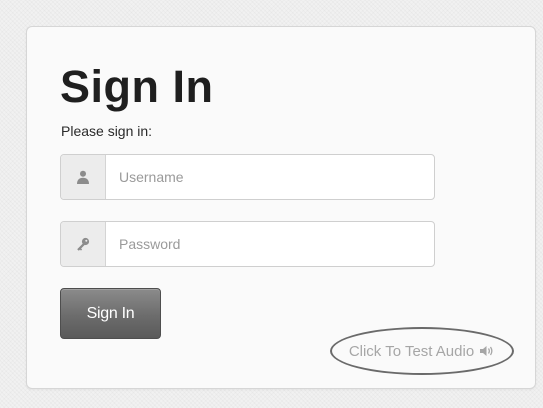  I want to click on test-audio-link: Click To Test Audio, so click(422, 351).